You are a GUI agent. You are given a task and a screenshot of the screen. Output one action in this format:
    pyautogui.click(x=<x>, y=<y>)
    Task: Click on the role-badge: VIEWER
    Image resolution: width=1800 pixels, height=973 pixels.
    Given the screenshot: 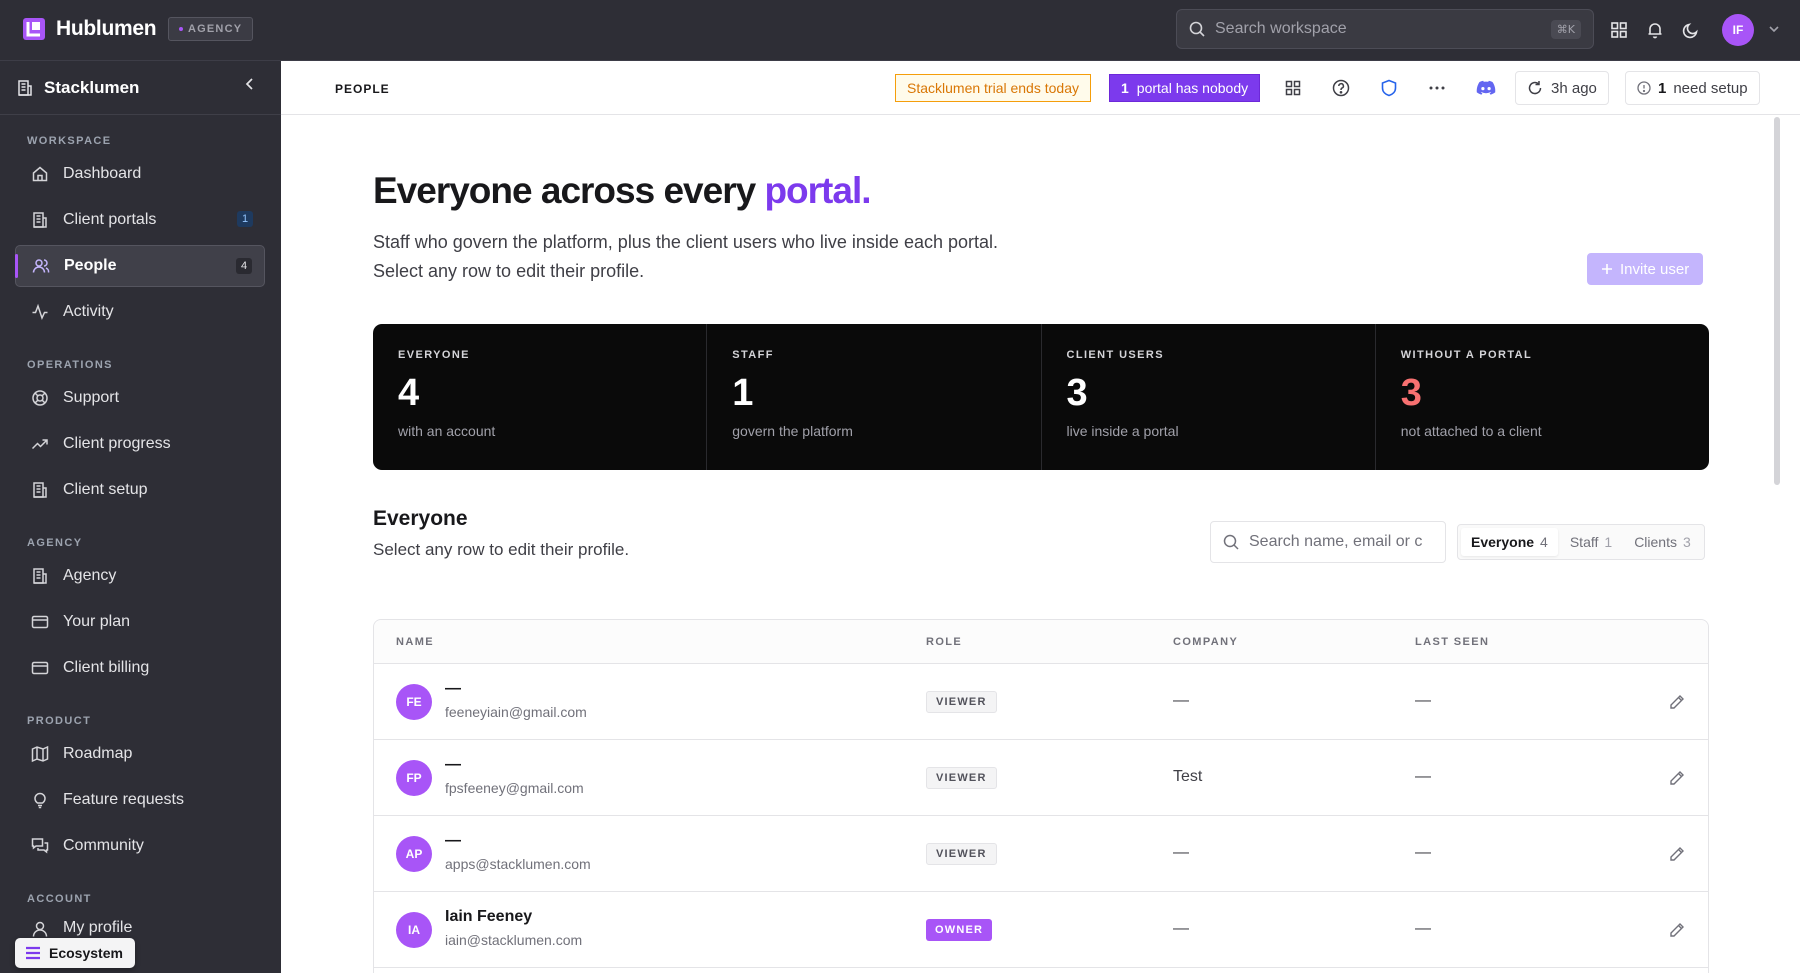 What is the action you would take?
    pyautogui.click(x=961, y=778)
    